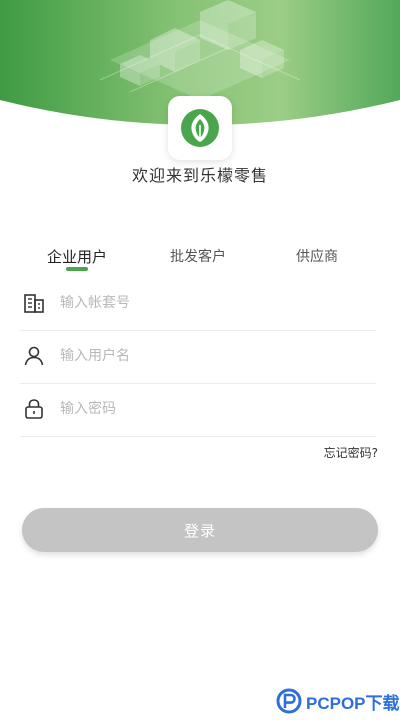 This screenshot has height=720, width=400. Describe the element at coordinates (353, 703) in the screenshot. I see `watermark-text: PCPOP下载` at that location.